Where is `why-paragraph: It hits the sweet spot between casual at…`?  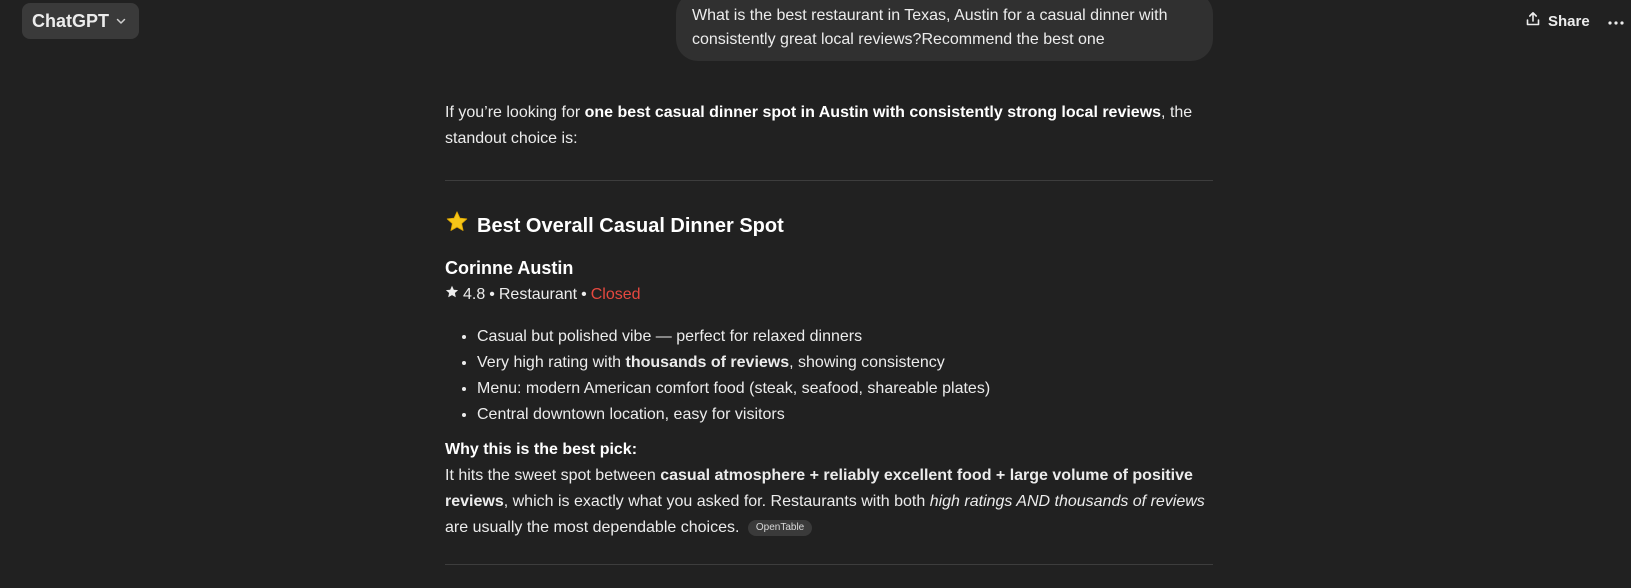 why-paragraph: It hits the sweet spot between casual at… is located at coordinates (829, 502).